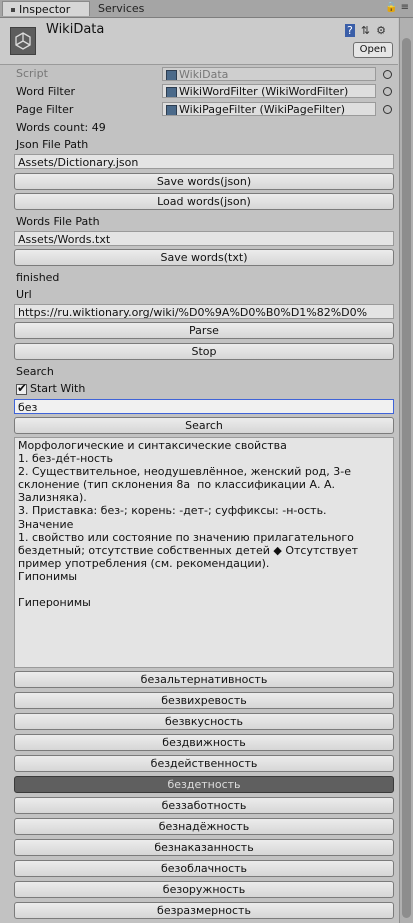 The width and height of the screenshot is (413, 923). What do you see at coordinates (204, 847) in the screenshot?
I see `word-button: безнаказанность` at bounding box center [204, 847].